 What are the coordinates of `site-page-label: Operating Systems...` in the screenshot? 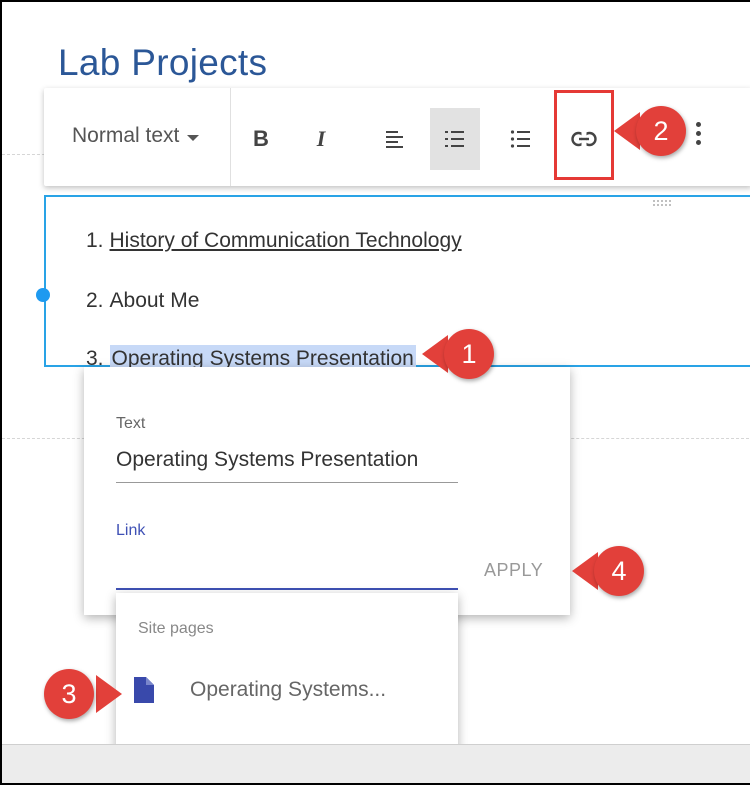 It's located at (288, 689).